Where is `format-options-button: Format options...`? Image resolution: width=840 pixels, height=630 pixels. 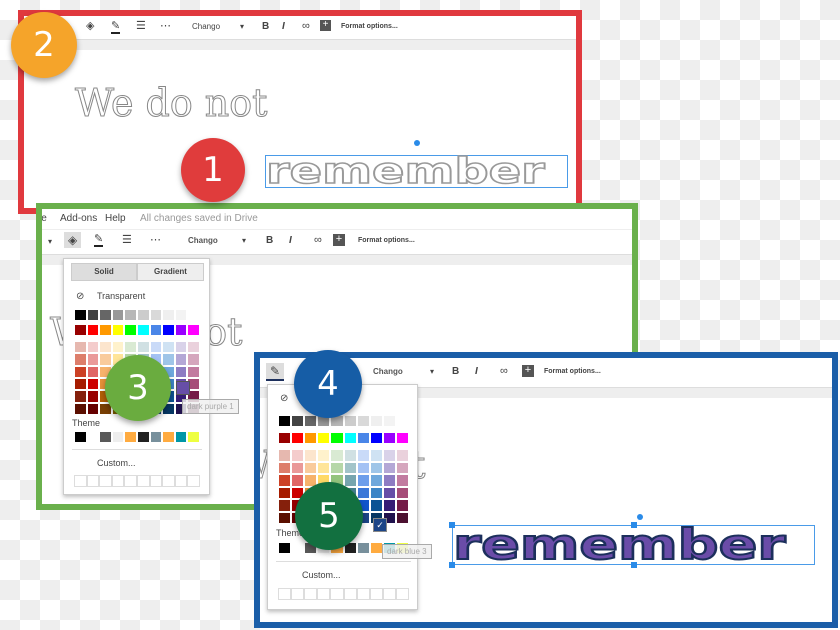
format-options-button: Format options... is located at coordinates (369, 26).